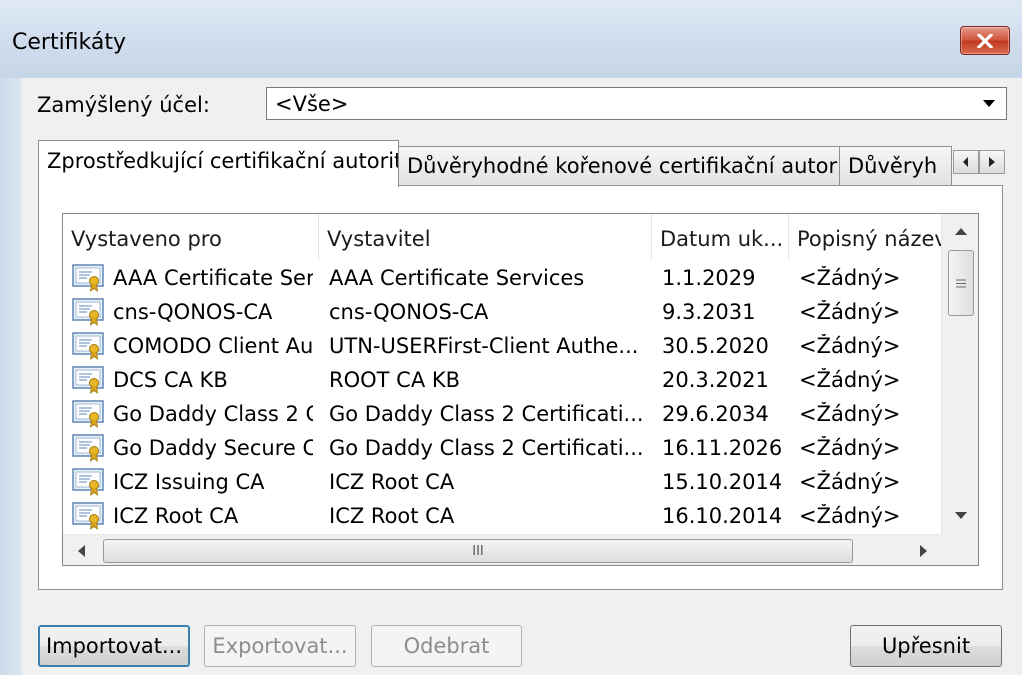  I want to click on tab-scroll-buttons, so click(979, 162).